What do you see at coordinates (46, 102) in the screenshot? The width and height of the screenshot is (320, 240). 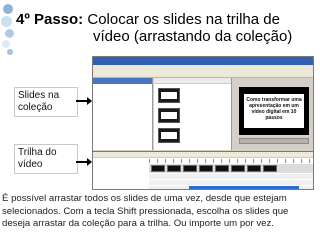 I see `callout-slides-collection: Slides na coleção` at bounding box center [46, 102].